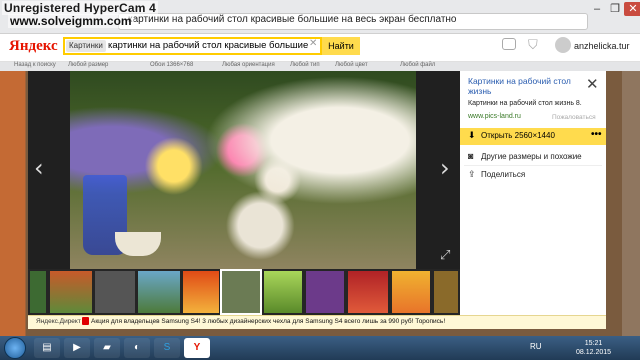 This screenshot has width=640, height=360. I want to click on filter-wallpaper: Обои 1366×768, so click(171, 65).